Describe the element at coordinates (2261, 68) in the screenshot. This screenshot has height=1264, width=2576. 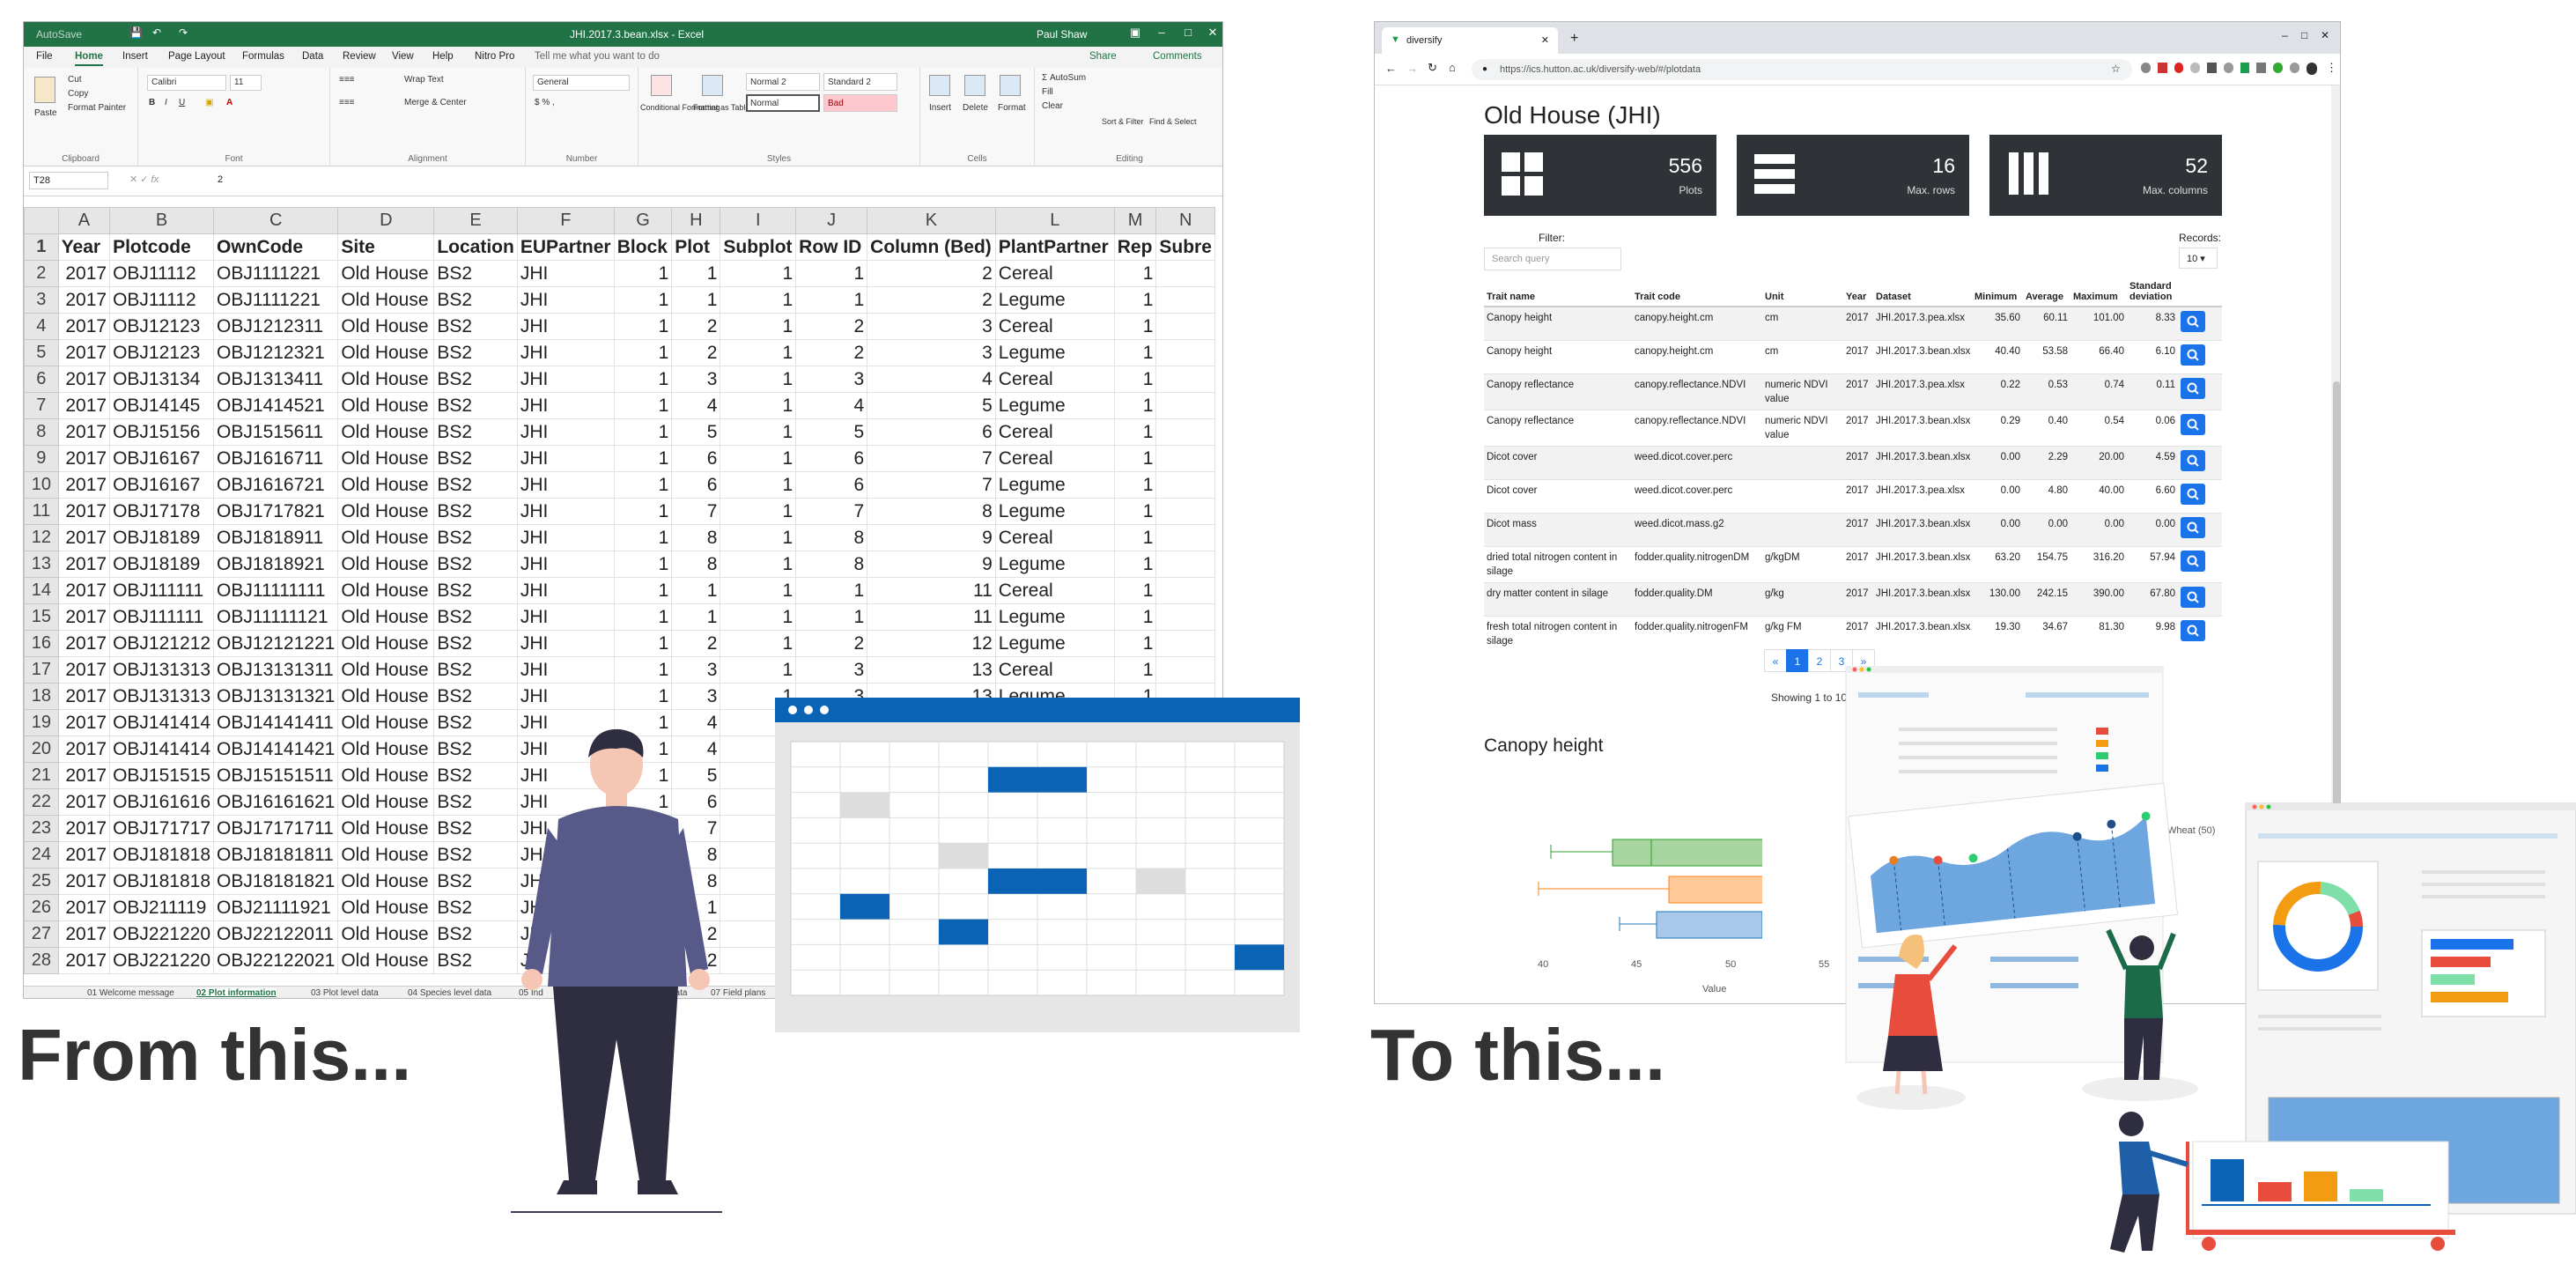
I see `extension-icon` at that location.